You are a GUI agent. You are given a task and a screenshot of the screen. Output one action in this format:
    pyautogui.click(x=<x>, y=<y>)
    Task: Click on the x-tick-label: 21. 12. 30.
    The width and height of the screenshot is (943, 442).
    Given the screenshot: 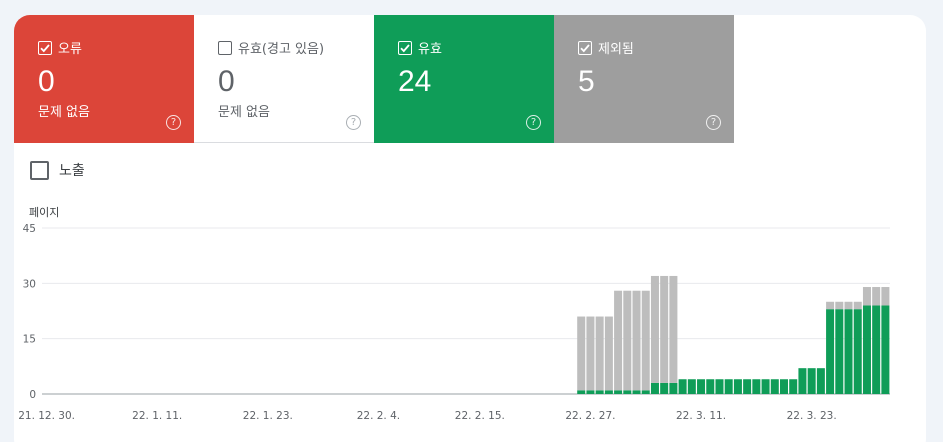 What is the action you would take?
    pyautogui.click(x=46, y=416)
    